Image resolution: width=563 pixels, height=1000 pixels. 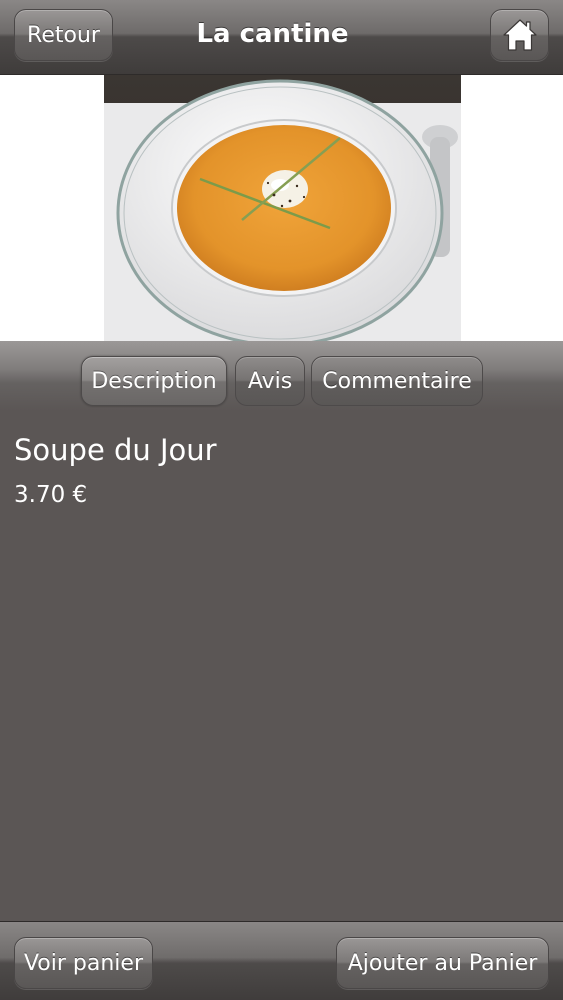 I want to click on home-button, so click(x=519, y=35).